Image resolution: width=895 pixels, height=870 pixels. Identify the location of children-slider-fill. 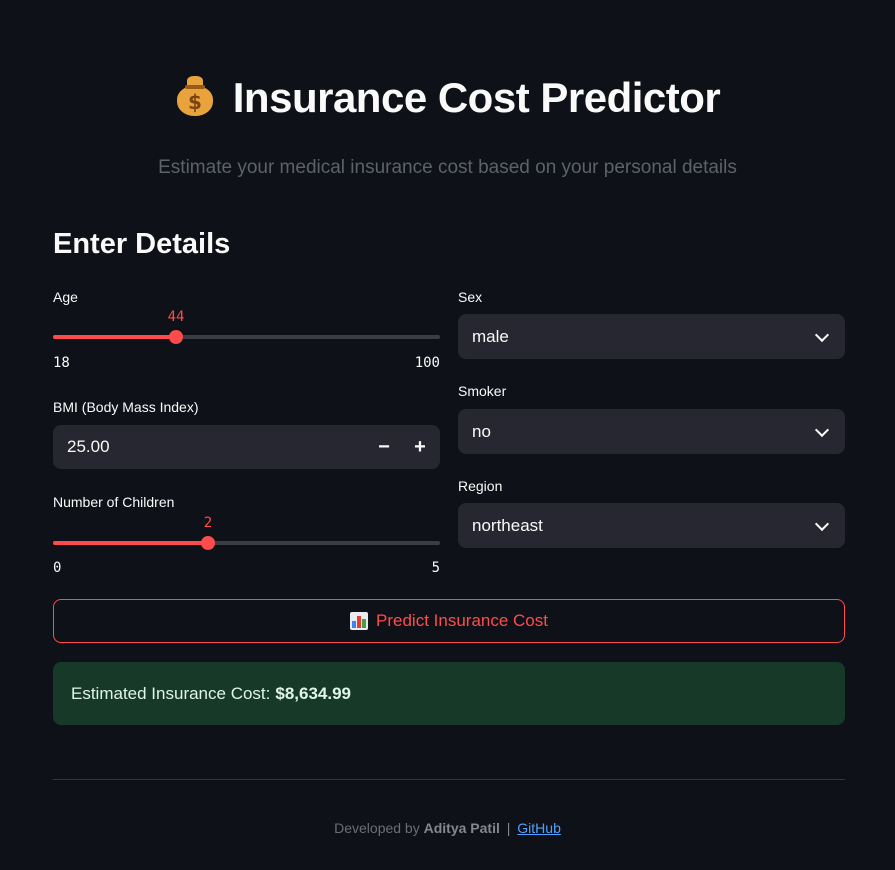
(130, 543).